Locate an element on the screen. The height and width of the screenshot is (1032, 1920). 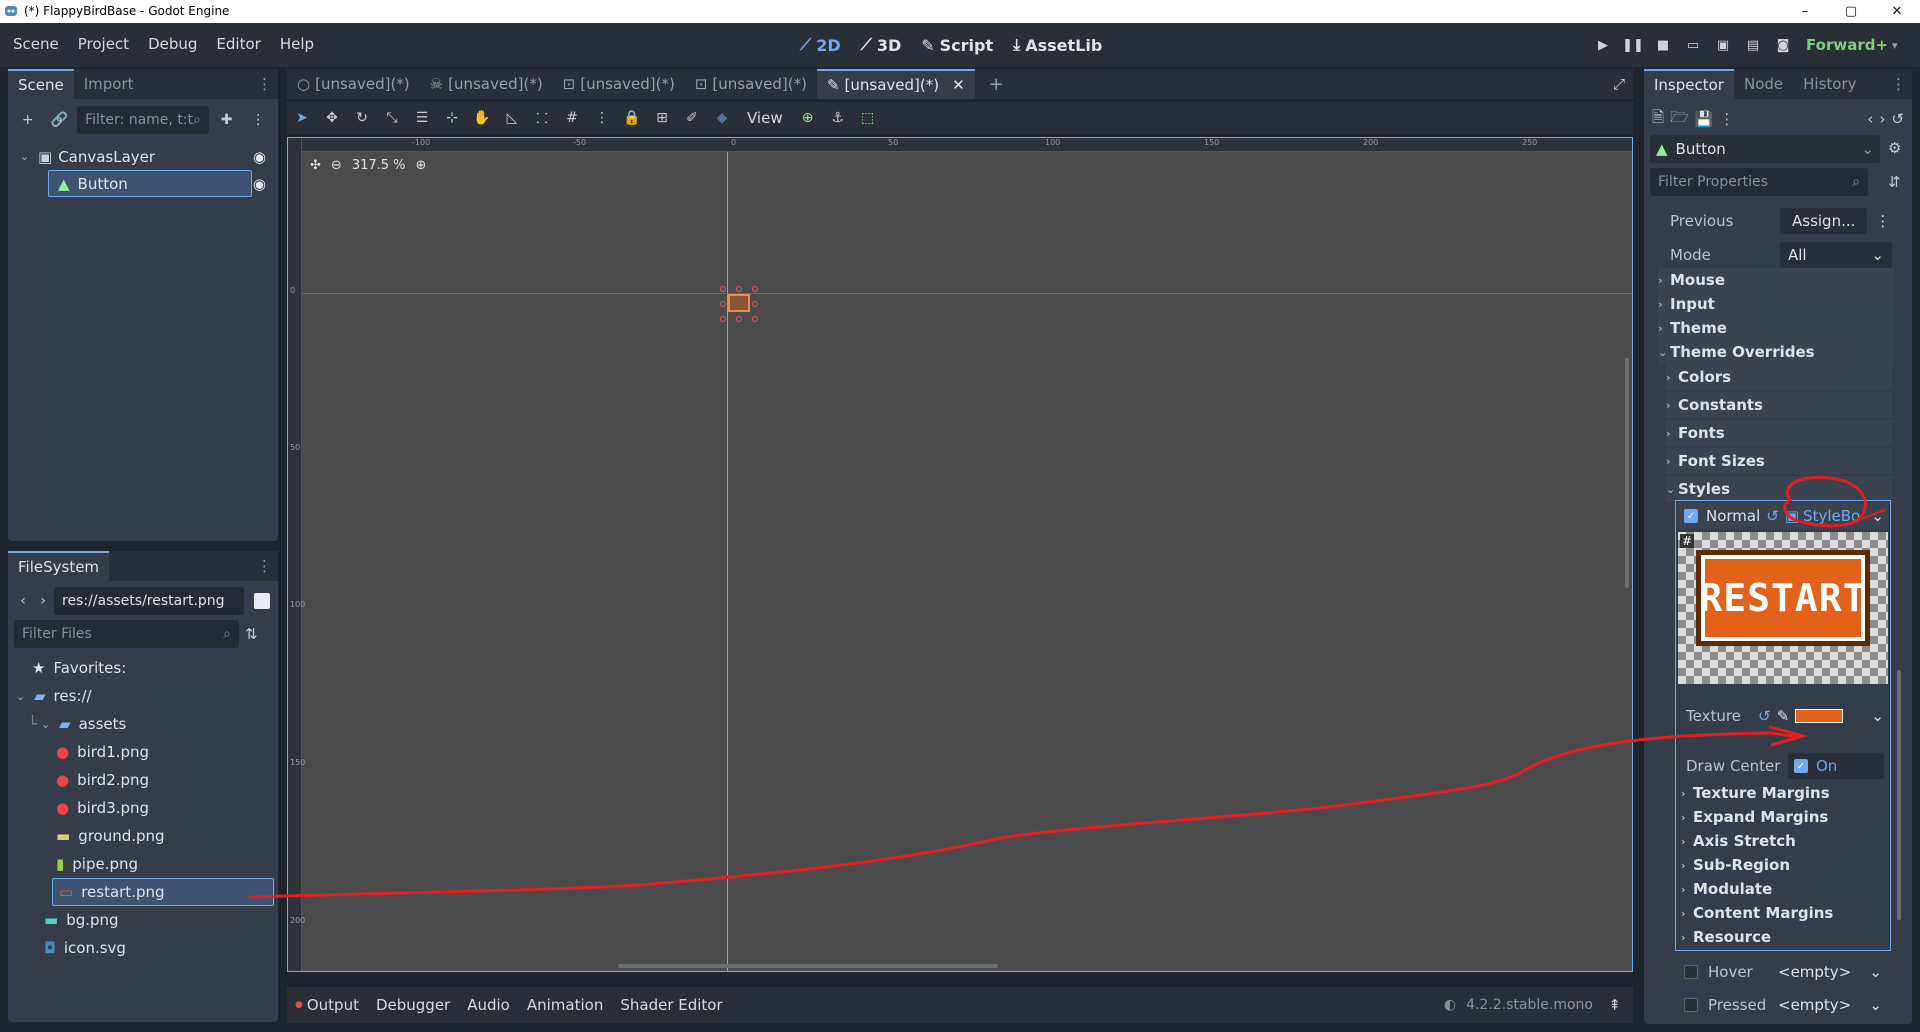
scene-tab-4: ⊡ [unsaved](*) is located at coordinates (751, 84).